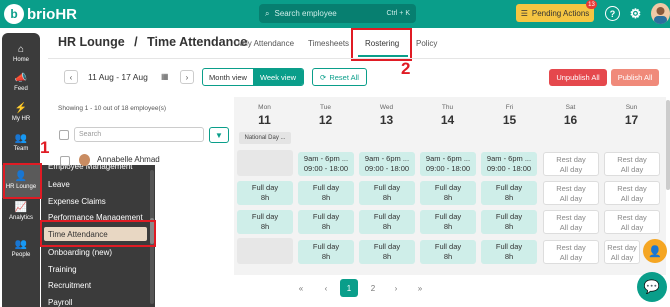  Describe the element at coordinates (64, 135) in the screenshot. I see `select-all-checkbox` at that location.